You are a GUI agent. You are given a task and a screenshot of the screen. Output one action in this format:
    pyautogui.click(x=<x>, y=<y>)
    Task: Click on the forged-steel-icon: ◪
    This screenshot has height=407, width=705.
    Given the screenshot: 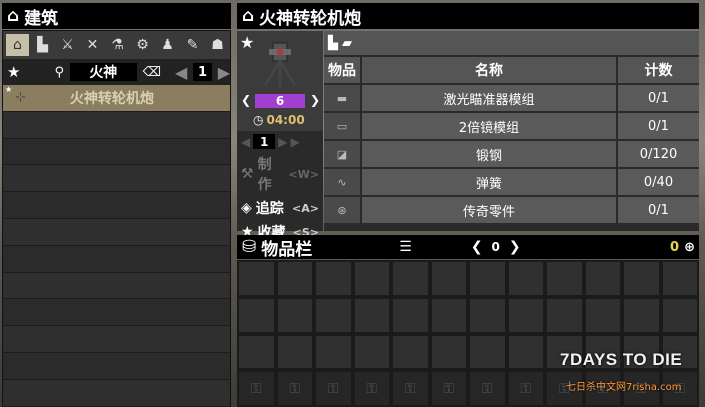 What is the action you would take?
    pyautogui.click(x=342, y=154)
    